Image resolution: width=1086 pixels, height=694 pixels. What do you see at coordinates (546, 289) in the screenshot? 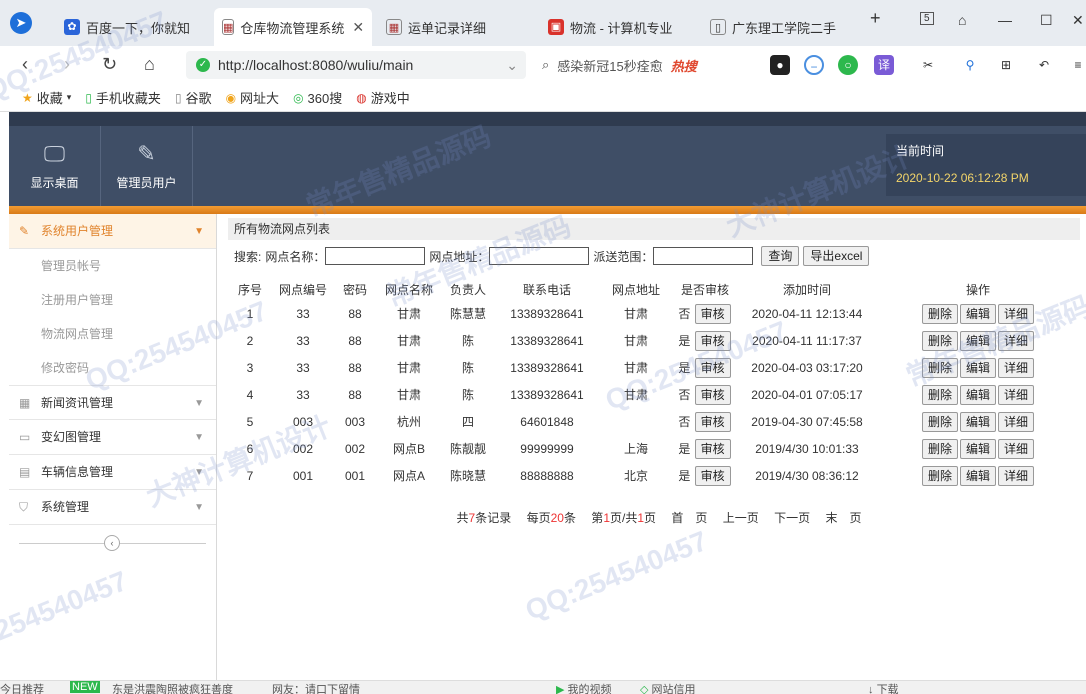
I see `col-phone: 联系电话` at bounding box center [546, 289].